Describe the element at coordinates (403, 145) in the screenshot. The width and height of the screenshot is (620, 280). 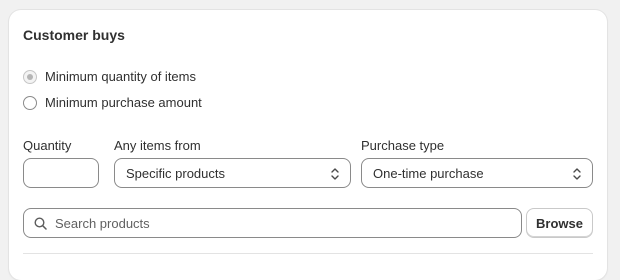
I see `purchase-type-label: Purchase type` at that location.